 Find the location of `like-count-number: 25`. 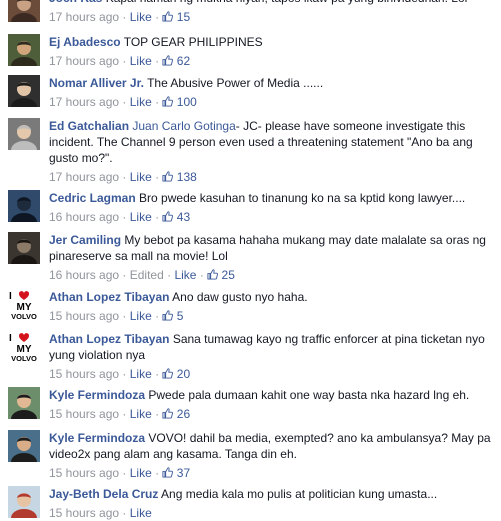

like-count-number: 25 is located at coordinates (228, 275).